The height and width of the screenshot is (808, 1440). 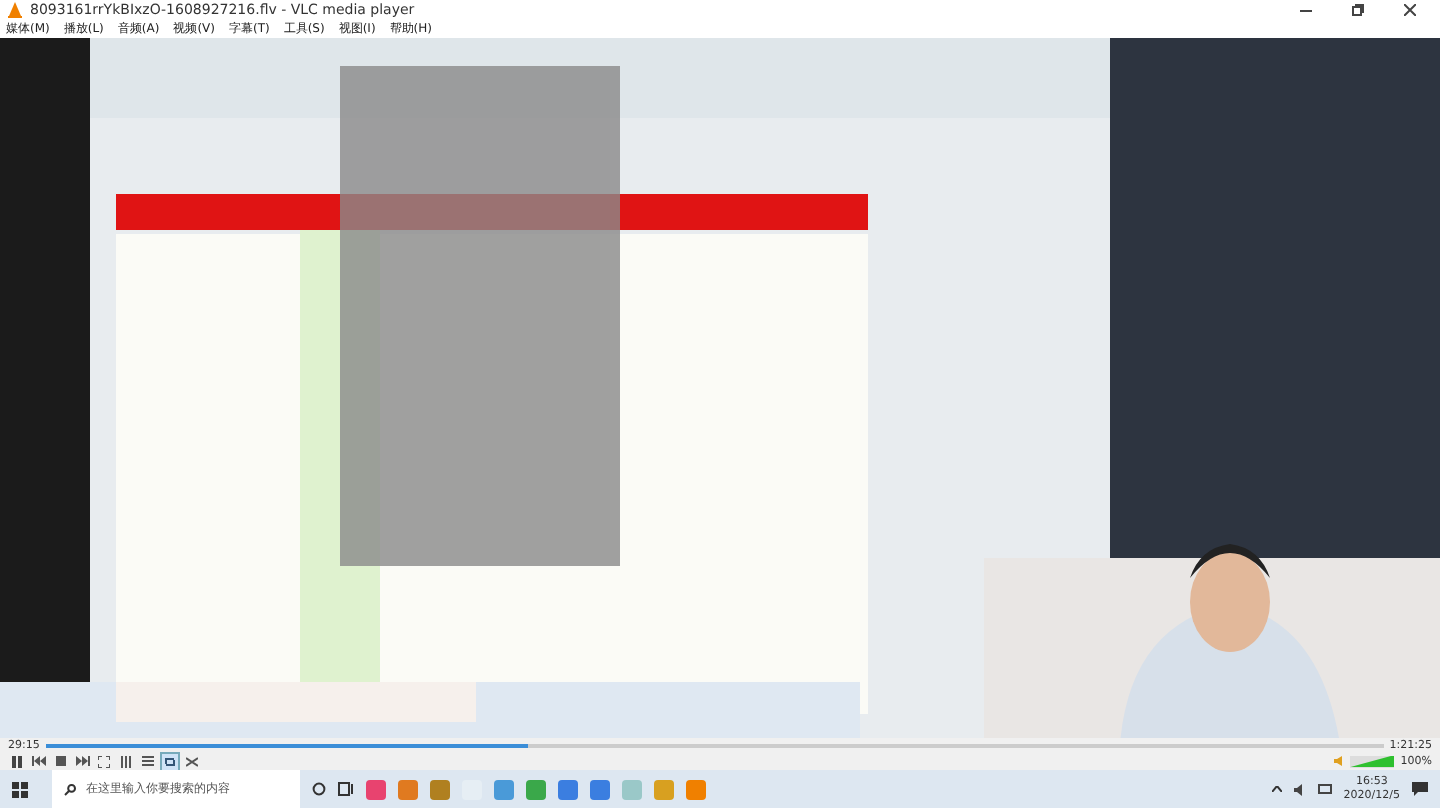 What do you see at coordinates (38, 761) in the screenshot?
I see `previous-button` at bounding box center [38, 761].